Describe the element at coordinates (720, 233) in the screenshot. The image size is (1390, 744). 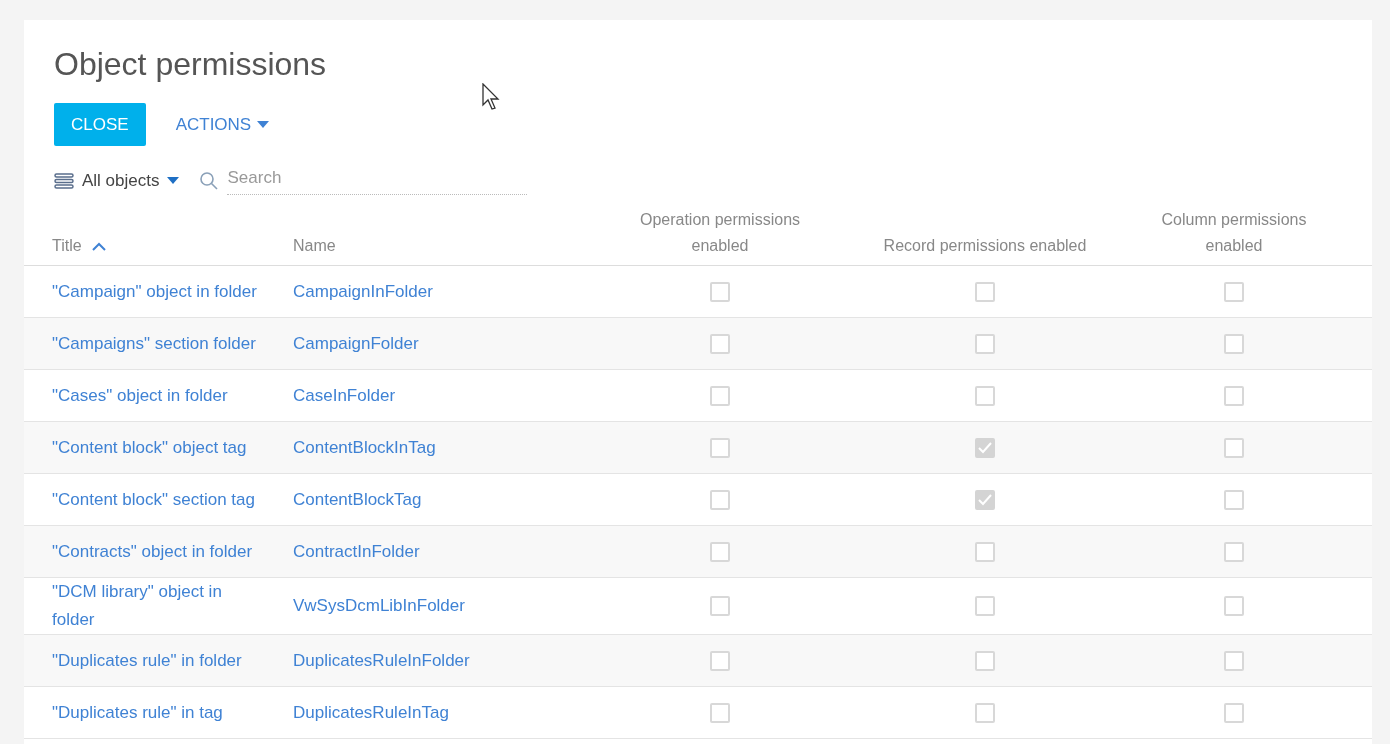
I see `column-header: Operation permissions enabled` at that location.